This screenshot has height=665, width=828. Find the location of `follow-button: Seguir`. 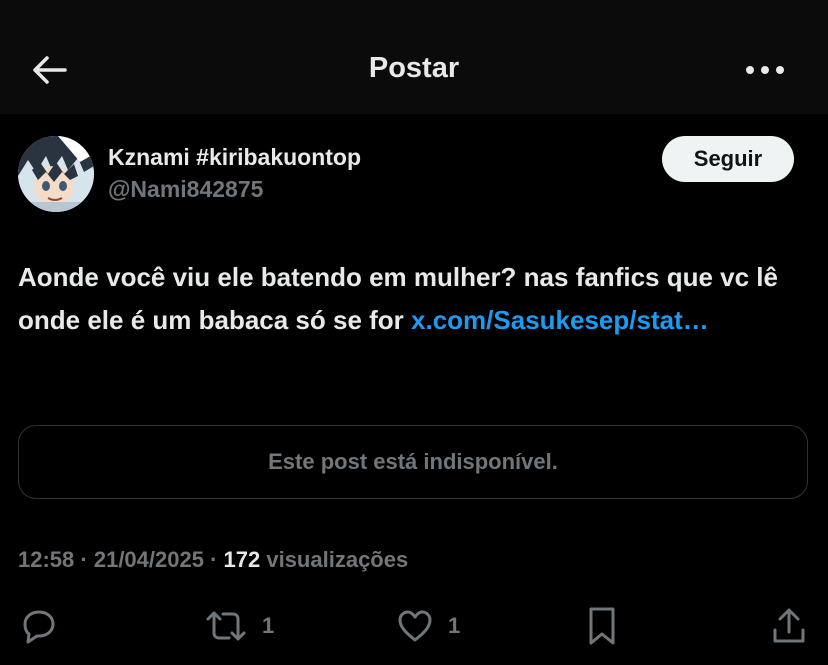

follow-button: Seguir is located at coordinates (728, 159).